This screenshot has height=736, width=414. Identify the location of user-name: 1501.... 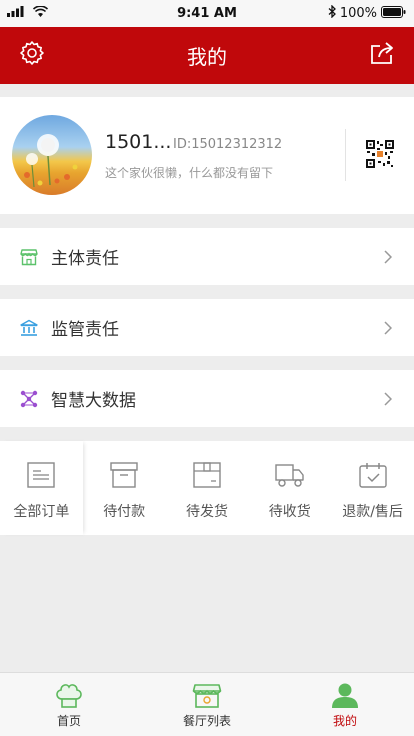
(138, 142).